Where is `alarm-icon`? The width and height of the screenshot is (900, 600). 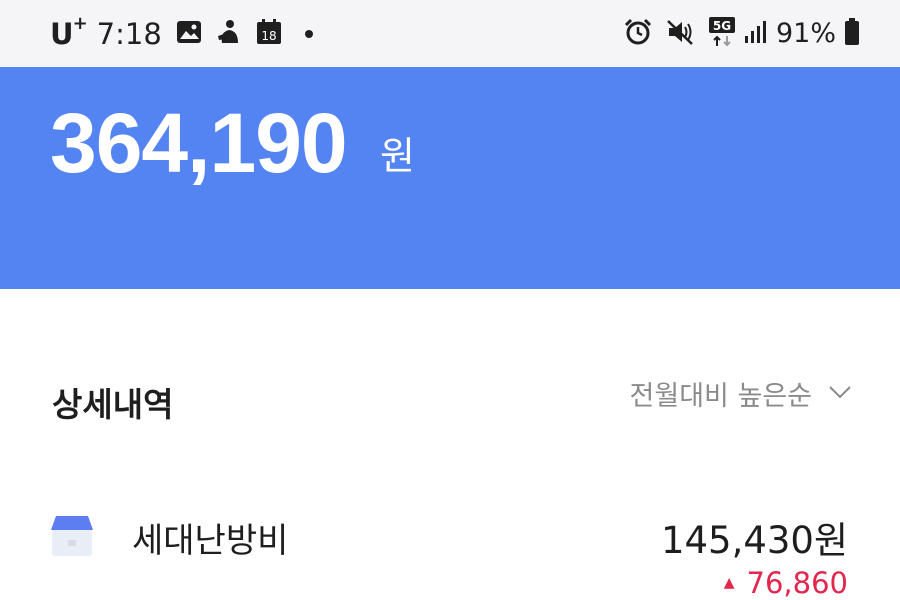
alarm-icon is located at coordinates (638, 34).